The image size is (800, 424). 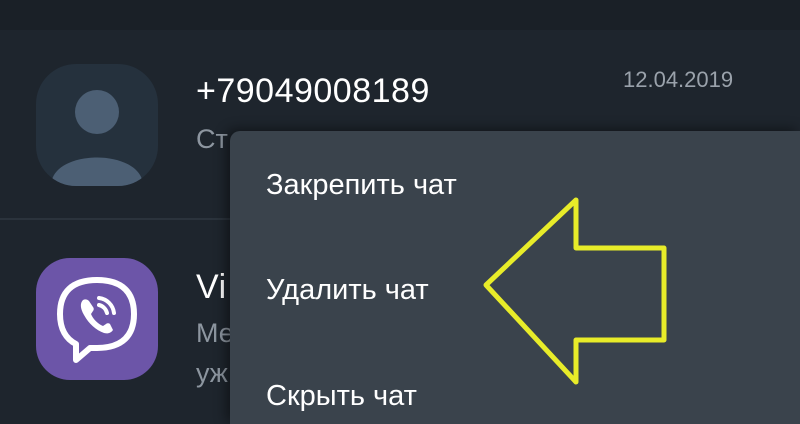 I want to click on top-bar, so click(x=400, y=15).